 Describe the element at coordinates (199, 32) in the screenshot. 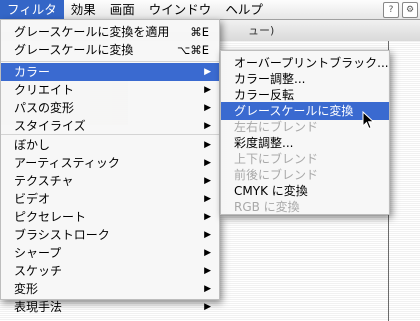

I see `shortcut-label: ⌘E` at that location.